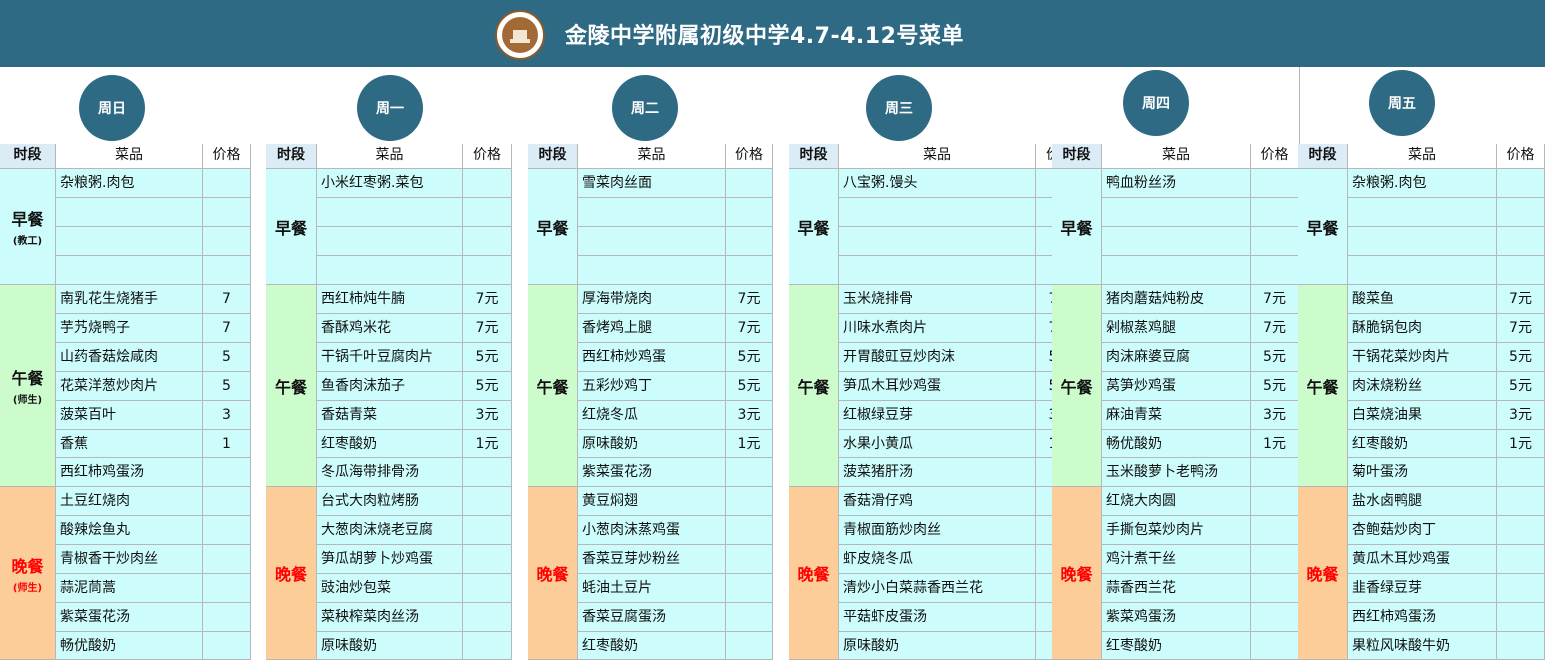 The height and width of the screenshot is (660, 1545). I want to click on dish-cell: 虾皮烧冬瓜, so click(937, 559).